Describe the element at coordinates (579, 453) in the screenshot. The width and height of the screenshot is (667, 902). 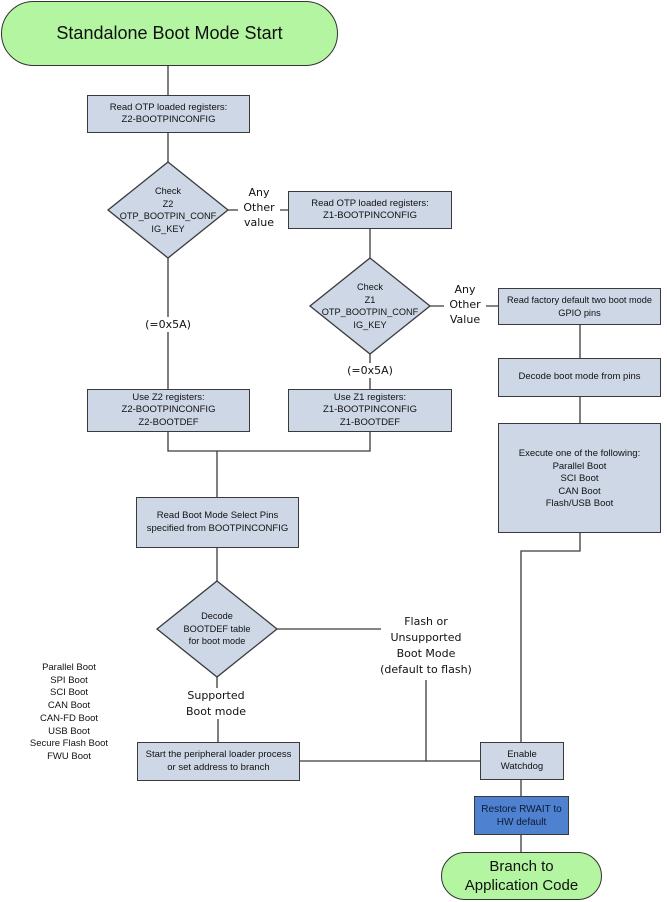
I see `execute-line: Execute one of the following:` at that location.